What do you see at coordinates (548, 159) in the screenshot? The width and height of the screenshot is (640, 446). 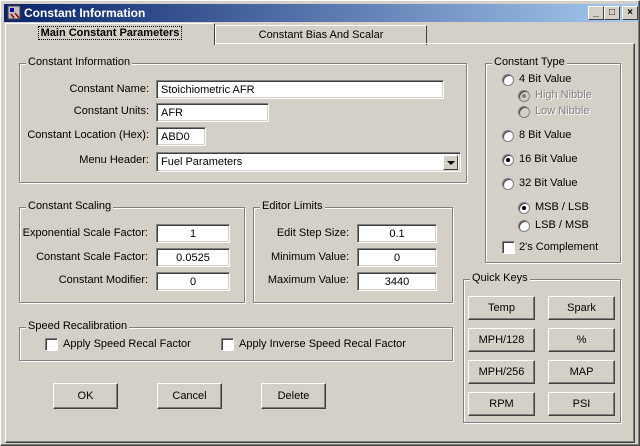 I see `radio-16-bit-label: 16 Bit Value` at bounding box center [548, 159].